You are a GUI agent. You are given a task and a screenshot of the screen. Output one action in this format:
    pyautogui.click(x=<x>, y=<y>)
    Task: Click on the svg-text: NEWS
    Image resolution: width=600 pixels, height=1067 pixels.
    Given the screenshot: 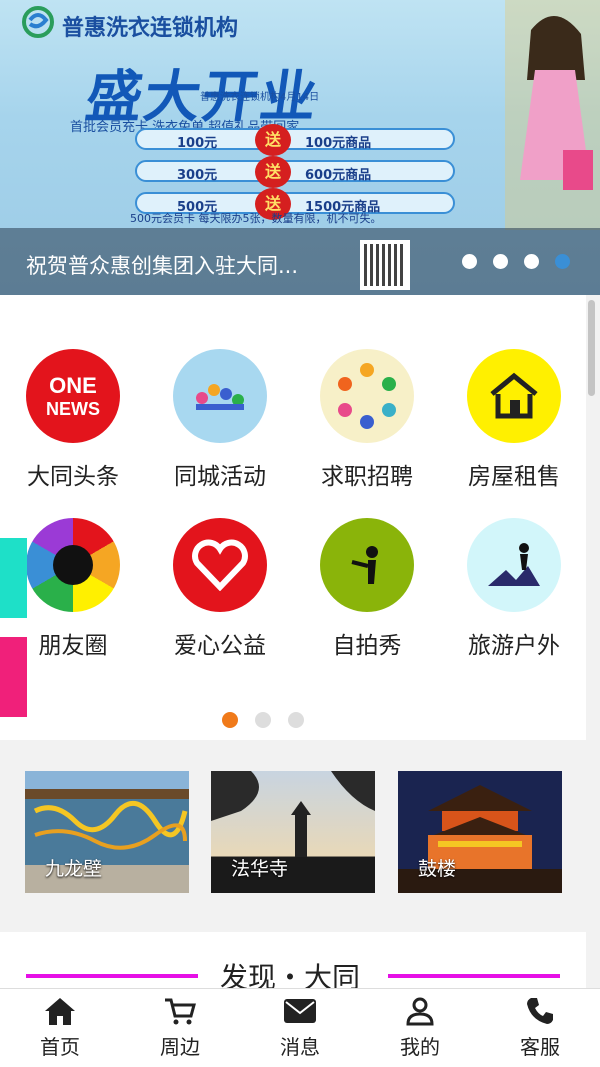 What is the action you would take?
    pyautogui.click(x=73, y=409)
    